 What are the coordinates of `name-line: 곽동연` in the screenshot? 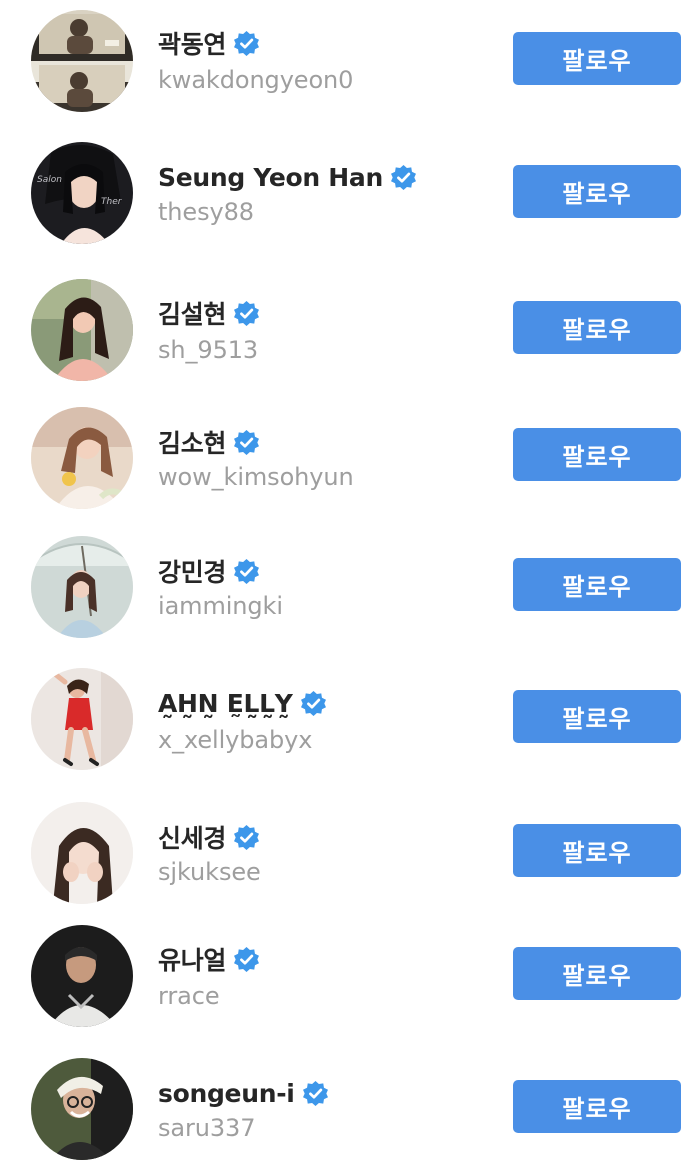 It's located at (209, 43).